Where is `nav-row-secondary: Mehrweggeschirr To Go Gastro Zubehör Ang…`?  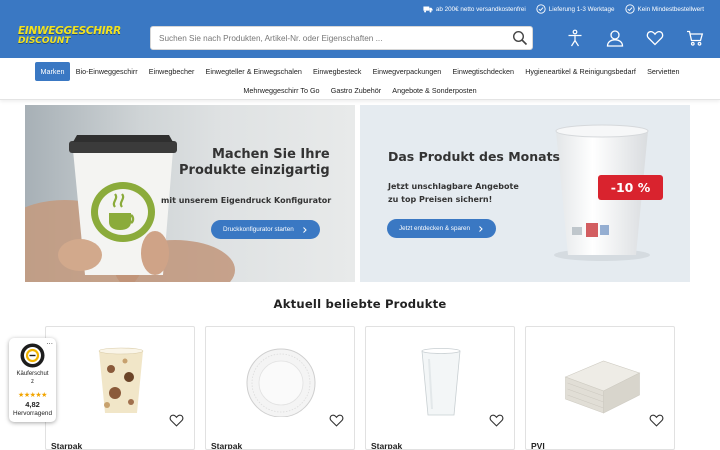
nav-row-secondary: Mehrweggeschirr To Go Gastro Zubehör Ang… is located at coordinates (360, 90).